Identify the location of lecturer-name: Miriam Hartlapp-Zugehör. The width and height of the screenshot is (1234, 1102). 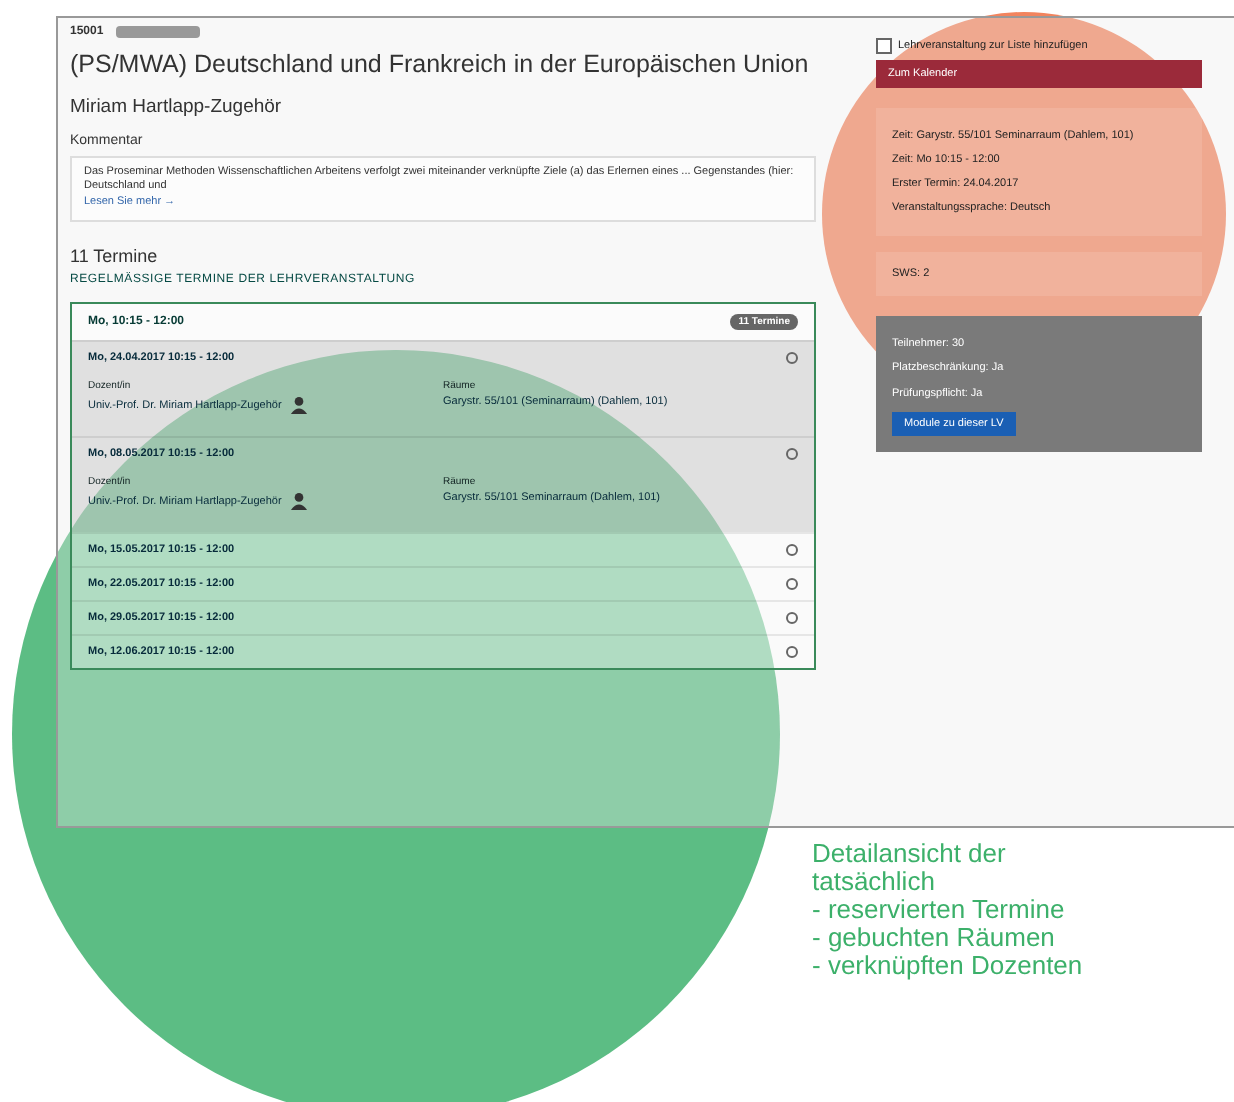
(177, 106).